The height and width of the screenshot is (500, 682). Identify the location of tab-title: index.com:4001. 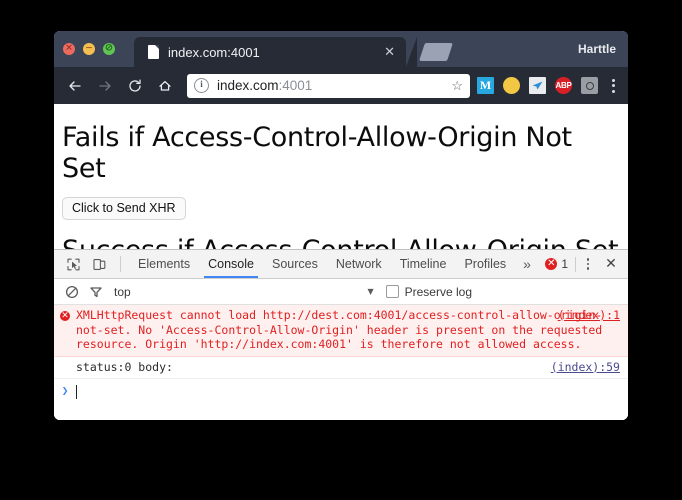
(214, 52).